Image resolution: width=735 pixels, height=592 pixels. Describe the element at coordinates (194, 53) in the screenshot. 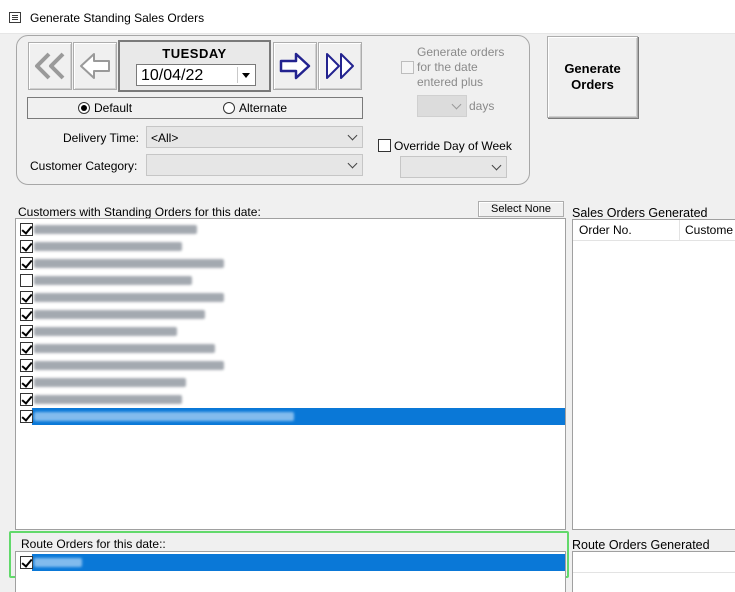

I see `day-of-week-label: TUESDAY` at that location.